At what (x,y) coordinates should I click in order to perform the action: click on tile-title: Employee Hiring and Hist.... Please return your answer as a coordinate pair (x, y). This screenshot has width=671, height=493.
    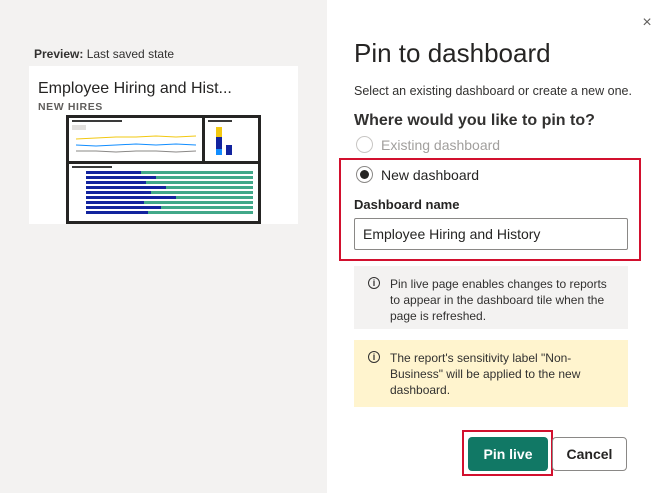
    Looking at the image, I should click on (135, 88).